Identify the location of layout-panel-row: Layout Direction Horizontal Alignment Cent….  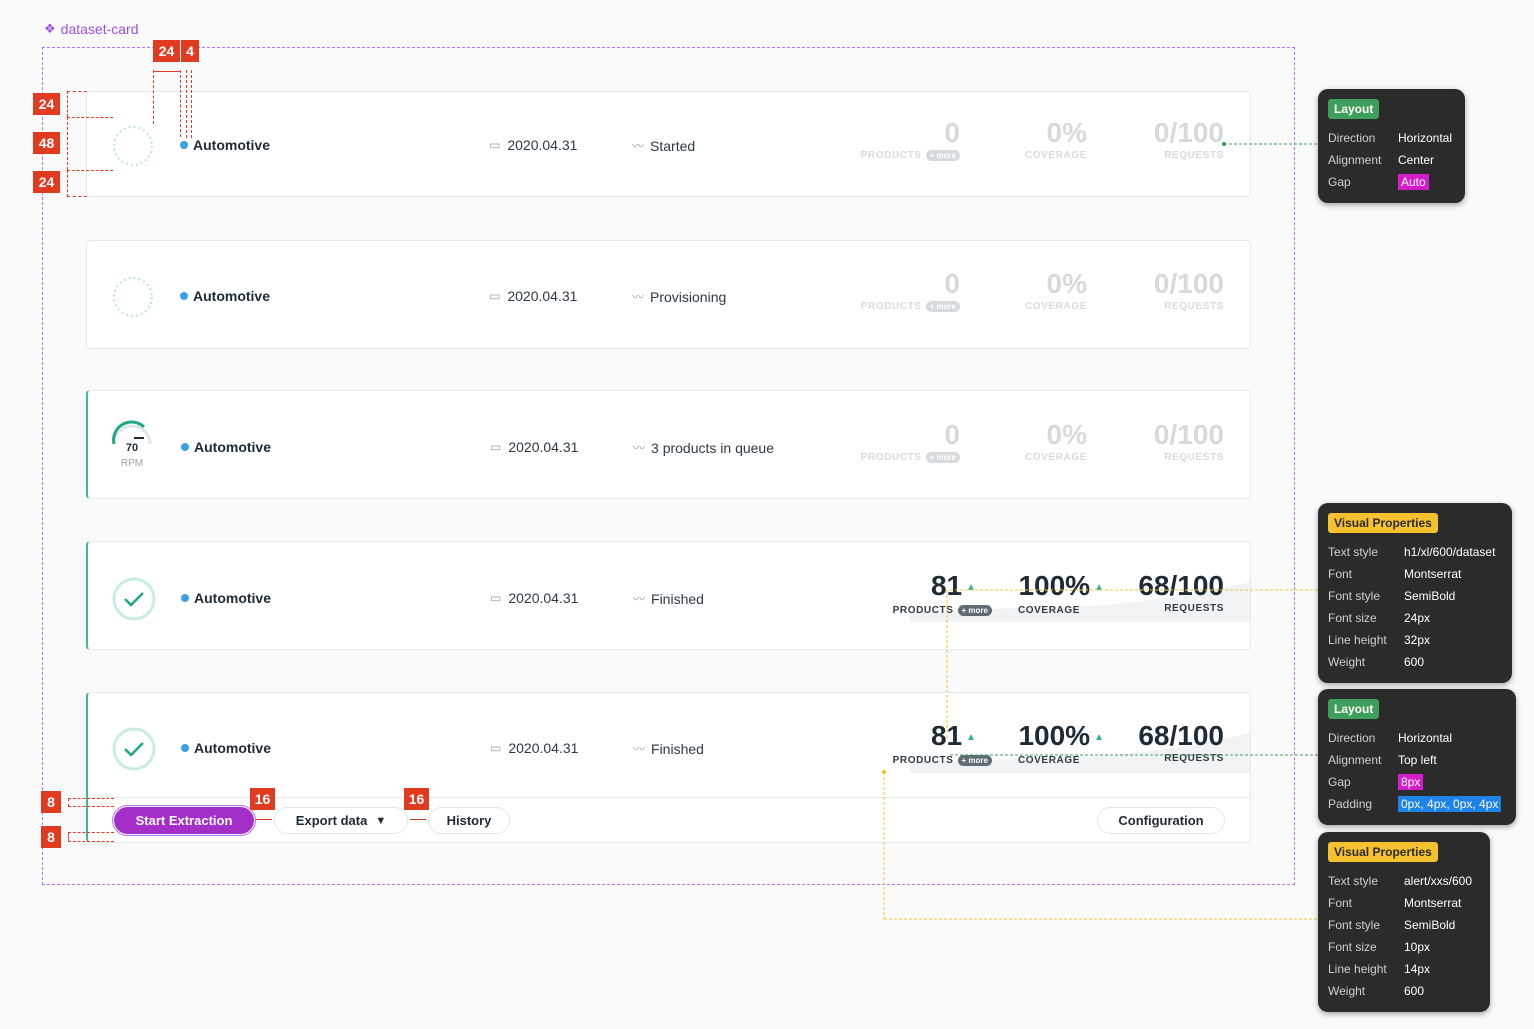
(1391, 146).